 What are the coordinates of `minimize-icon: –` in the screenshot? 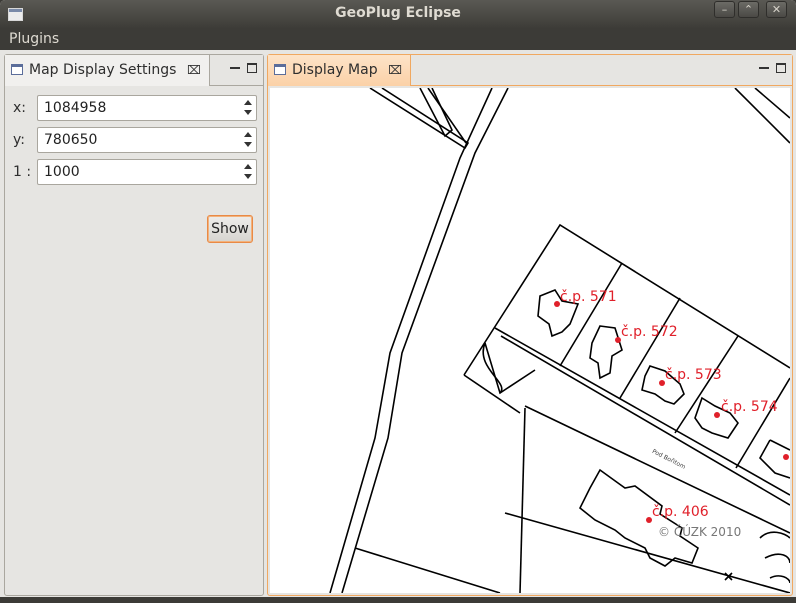 It's located at (724, 9).